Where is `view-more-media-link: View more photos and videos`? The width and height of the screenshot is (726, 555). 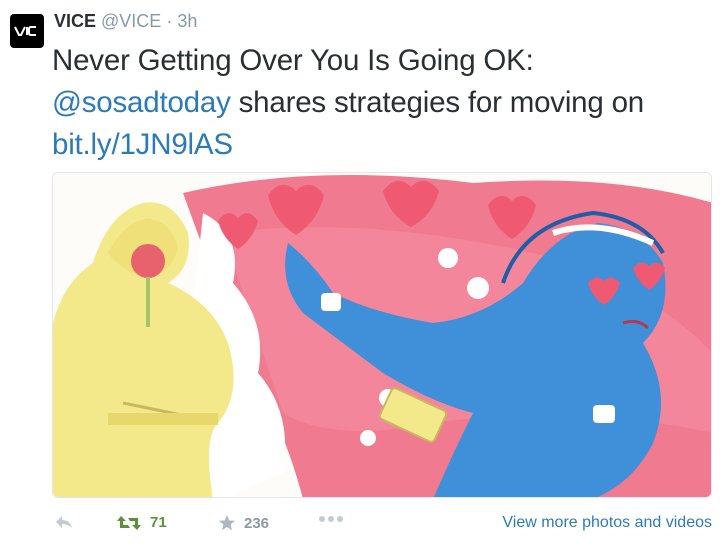
view-more-media-link: View more photos and videos is located at coordinates (607, 523).